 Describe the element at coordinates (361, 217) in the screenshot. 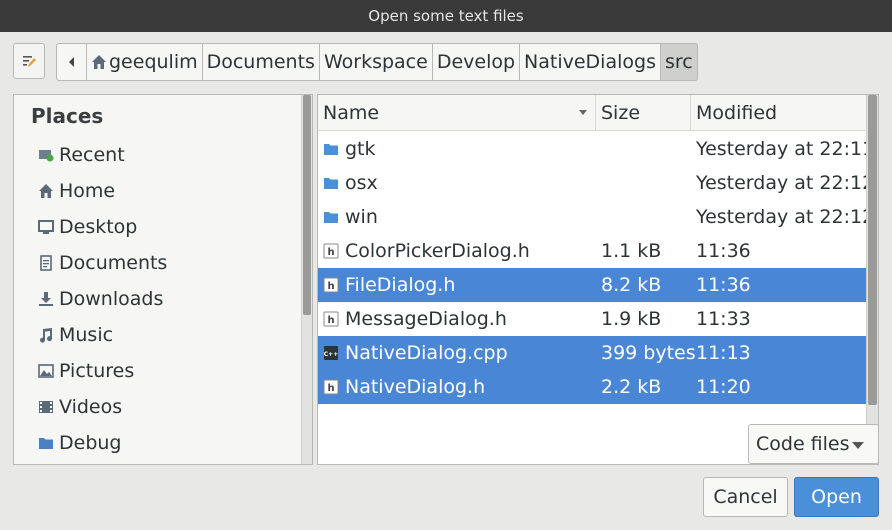

I see `file-name: win` at that location.